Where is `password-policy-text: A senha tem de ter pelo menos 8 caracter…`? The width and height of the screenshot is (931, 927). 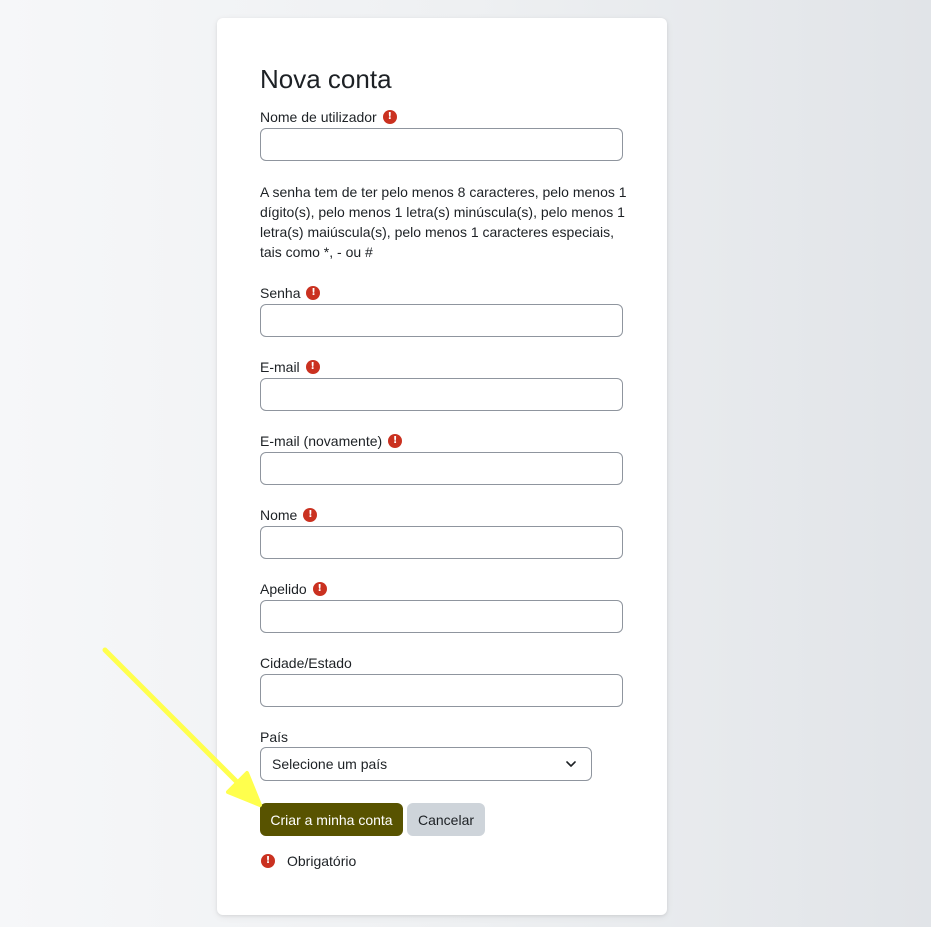
password-policy-text: A senha tem de ter pelo menos 8 caracter… is located at coordinates (443, 222).